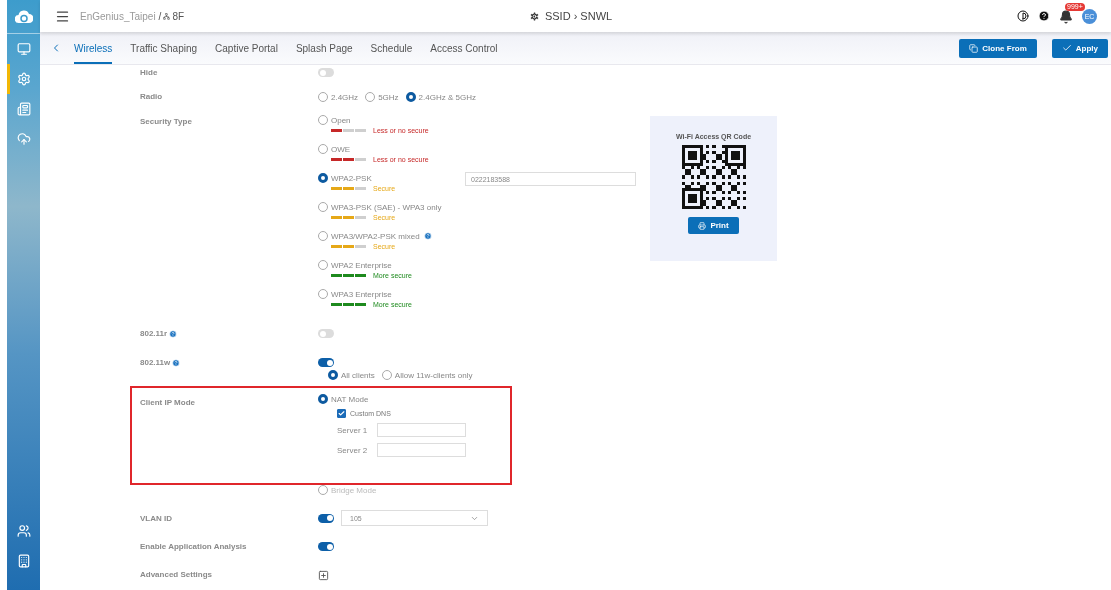 The width and height of the screenshot is (1111, 590). I want to click on radio-option: Allow 11w-clients only, so click(427, 375).